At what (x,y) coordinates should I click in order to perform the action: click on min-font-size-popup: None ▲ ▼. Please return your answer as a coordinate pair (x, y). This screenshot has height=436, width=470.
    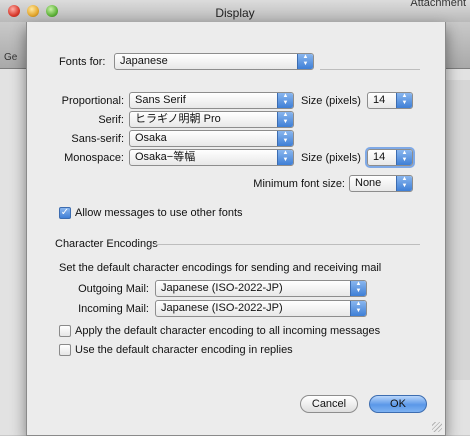
    Looking at the image, I should click on (381, 183).